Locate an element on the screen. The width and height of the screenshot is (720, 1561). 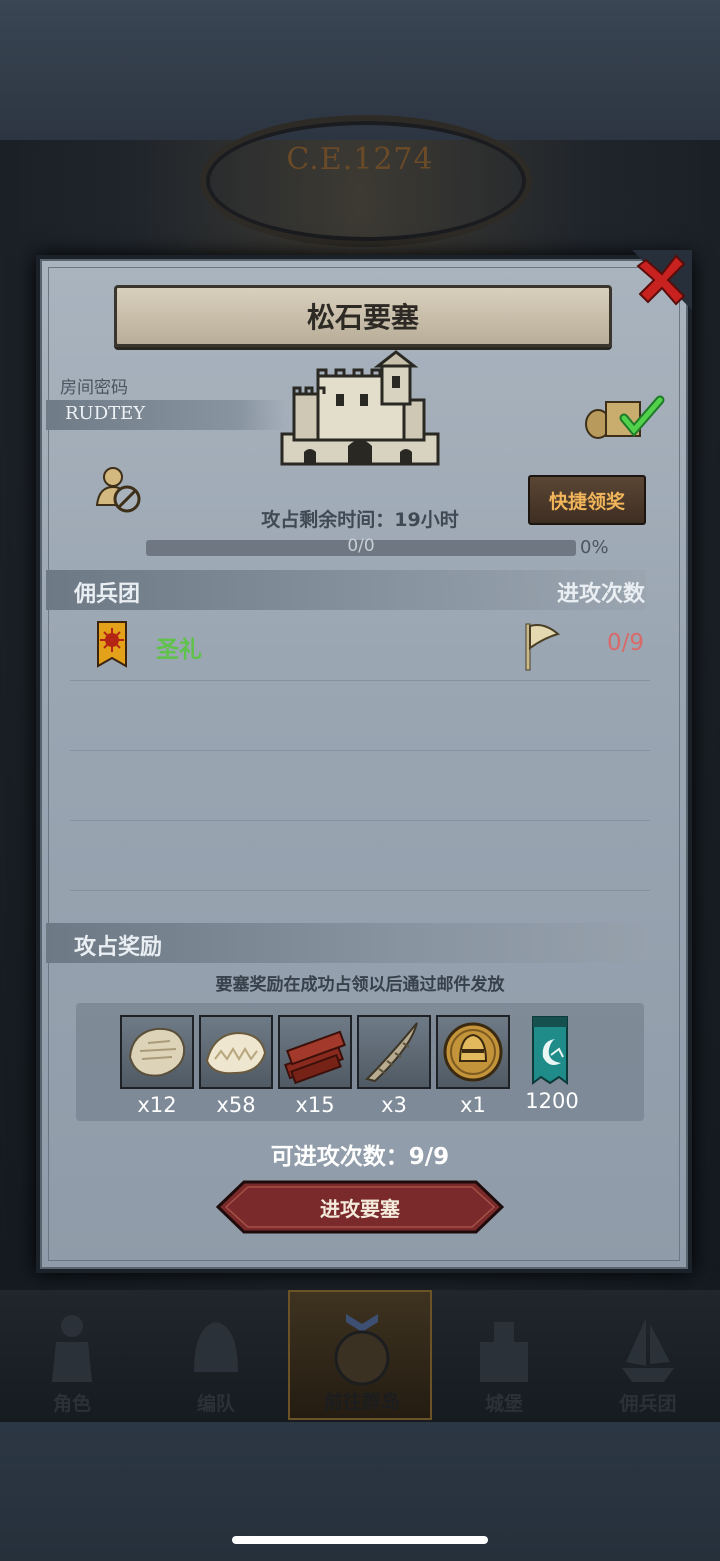
nav-item-castle: 城堡 is located at coordinates (504, 1355).